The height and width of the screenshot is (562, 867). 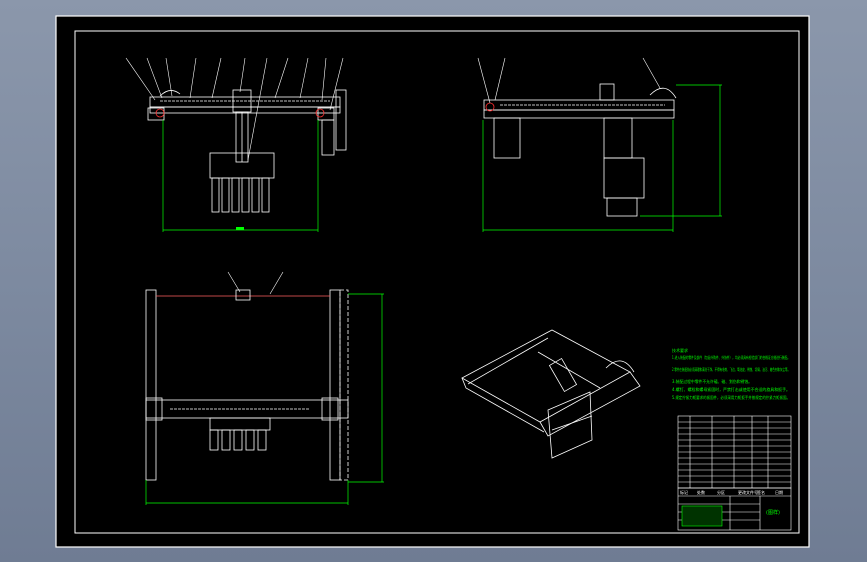 What do you see at coordinates (748, 492) in the screenshot?
I see `svg-text: 更改文件号` at bounding box center [748, 492].